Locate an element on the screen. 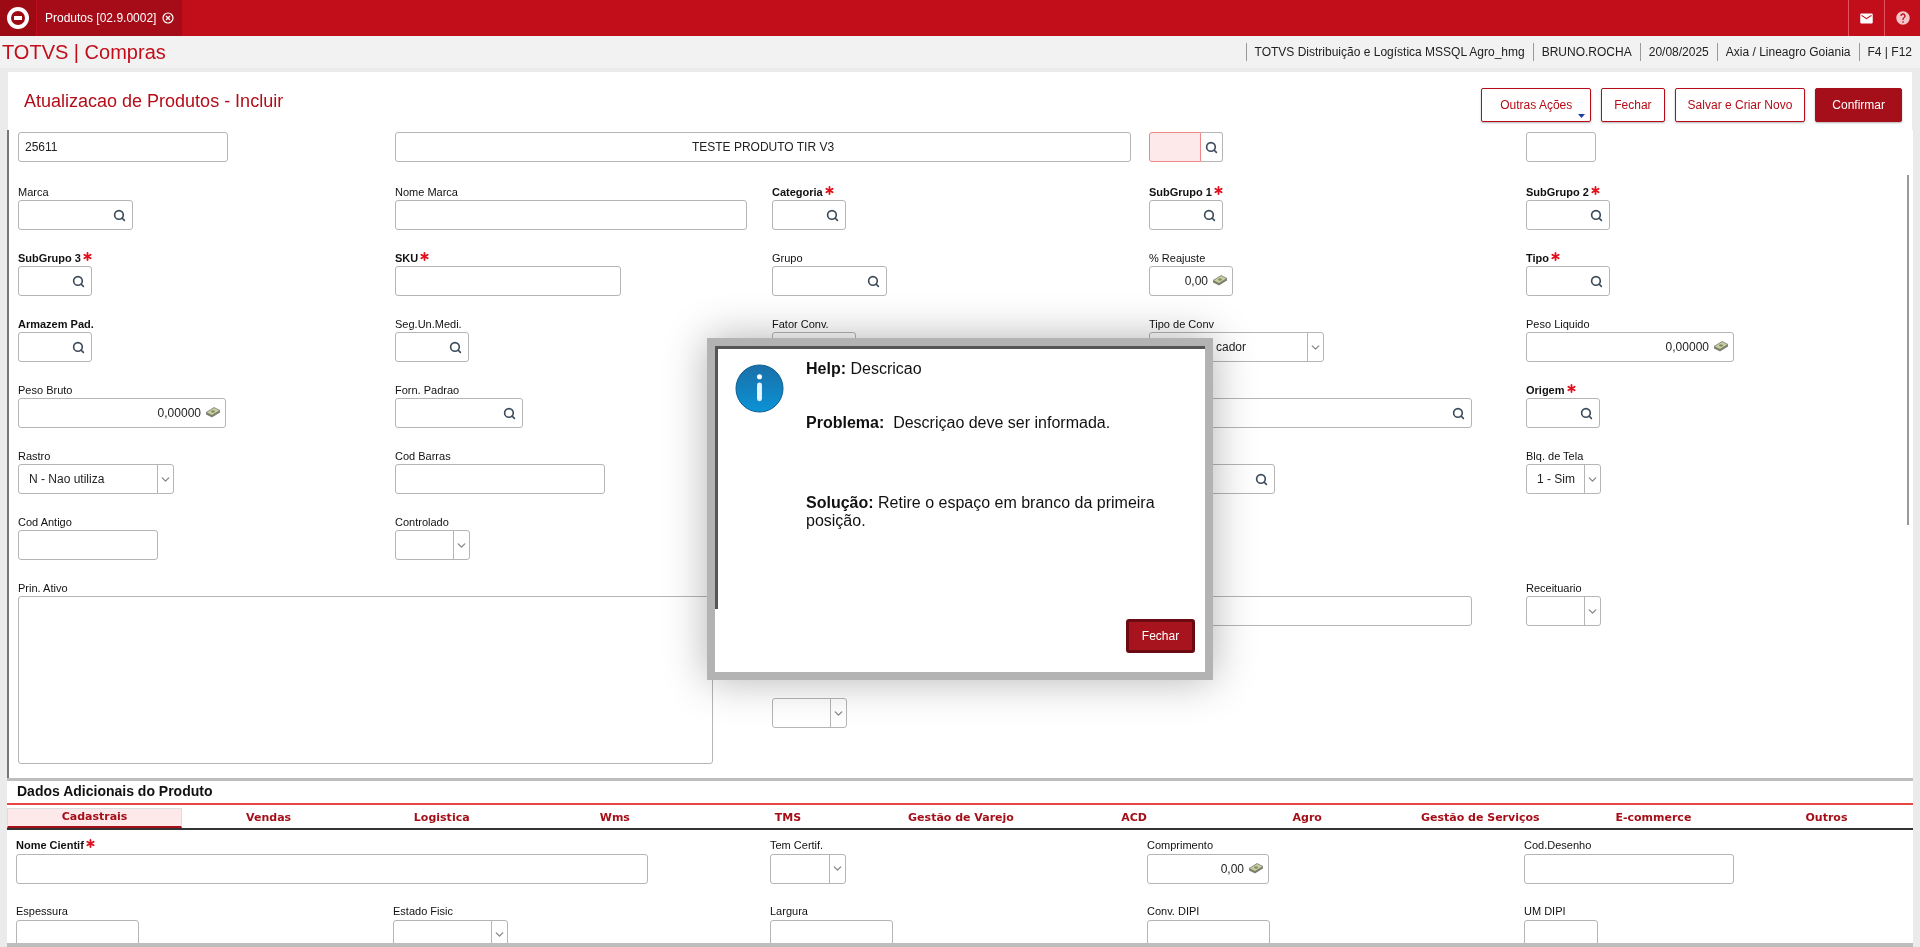  field-label: Peso Bruto is located at coordinates (45, 390).